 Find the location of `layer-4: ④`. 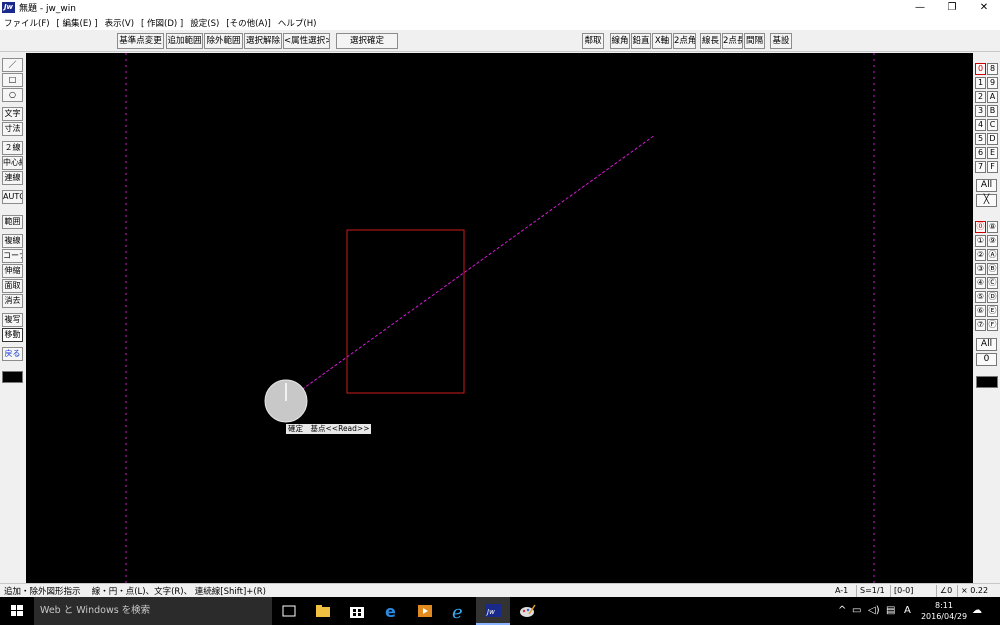

layer-4: ④ is located at coordinates (980, 283).